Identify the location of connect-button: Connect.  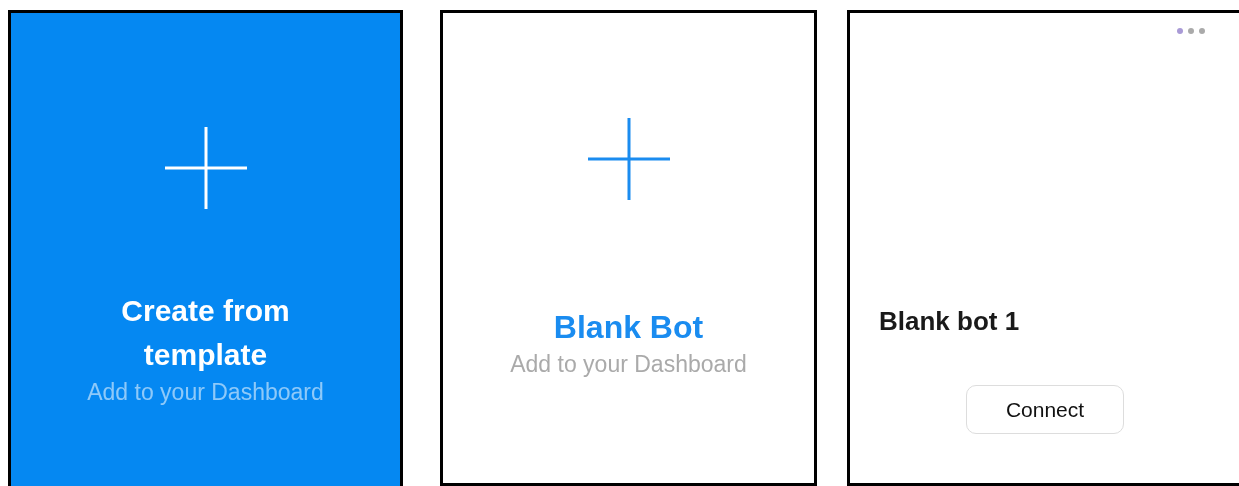
(1045, 409).